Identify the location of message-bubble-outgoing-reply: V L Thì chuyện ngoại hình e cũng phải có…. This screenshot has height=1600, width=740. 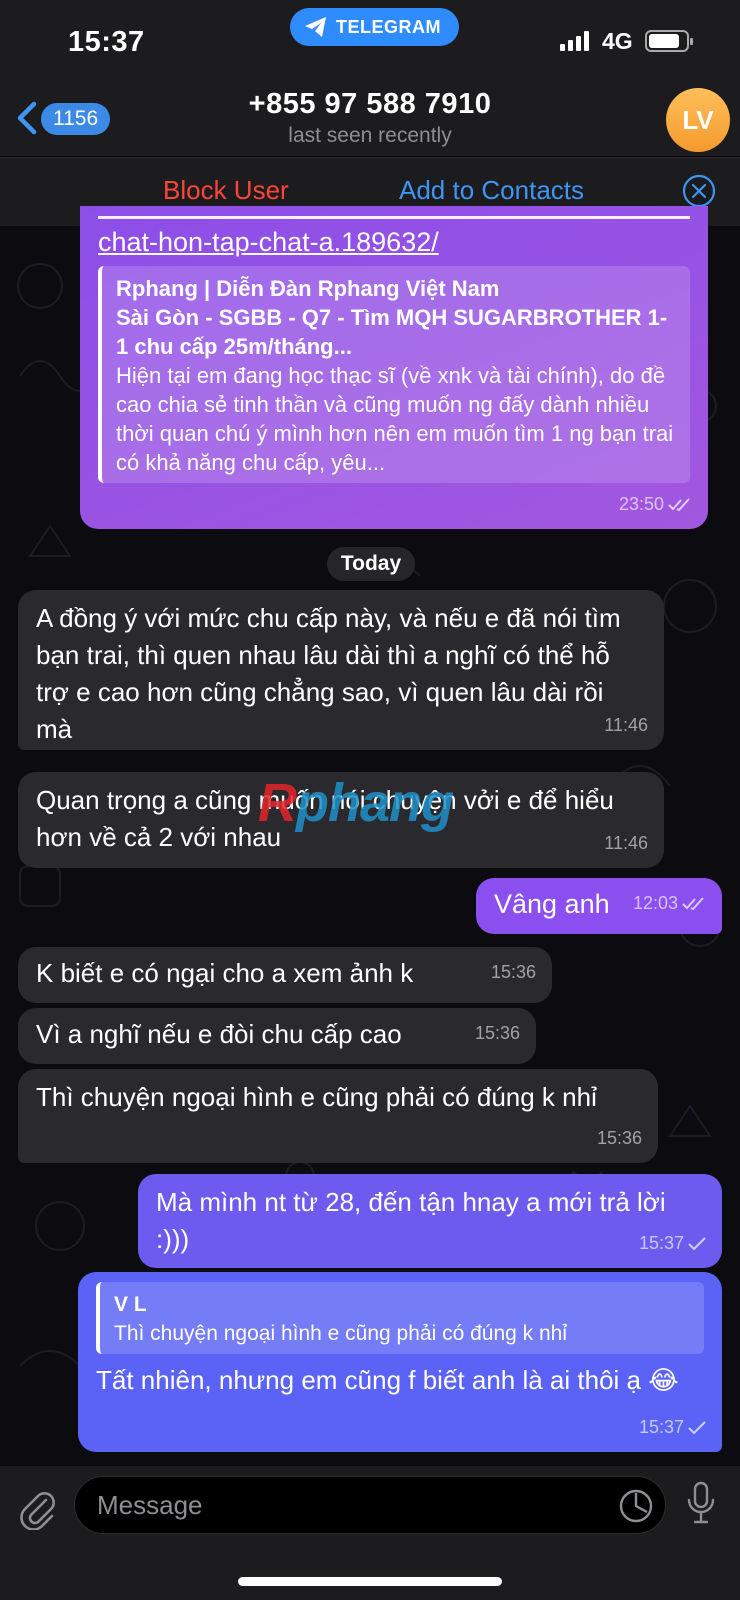
(400, 1362).